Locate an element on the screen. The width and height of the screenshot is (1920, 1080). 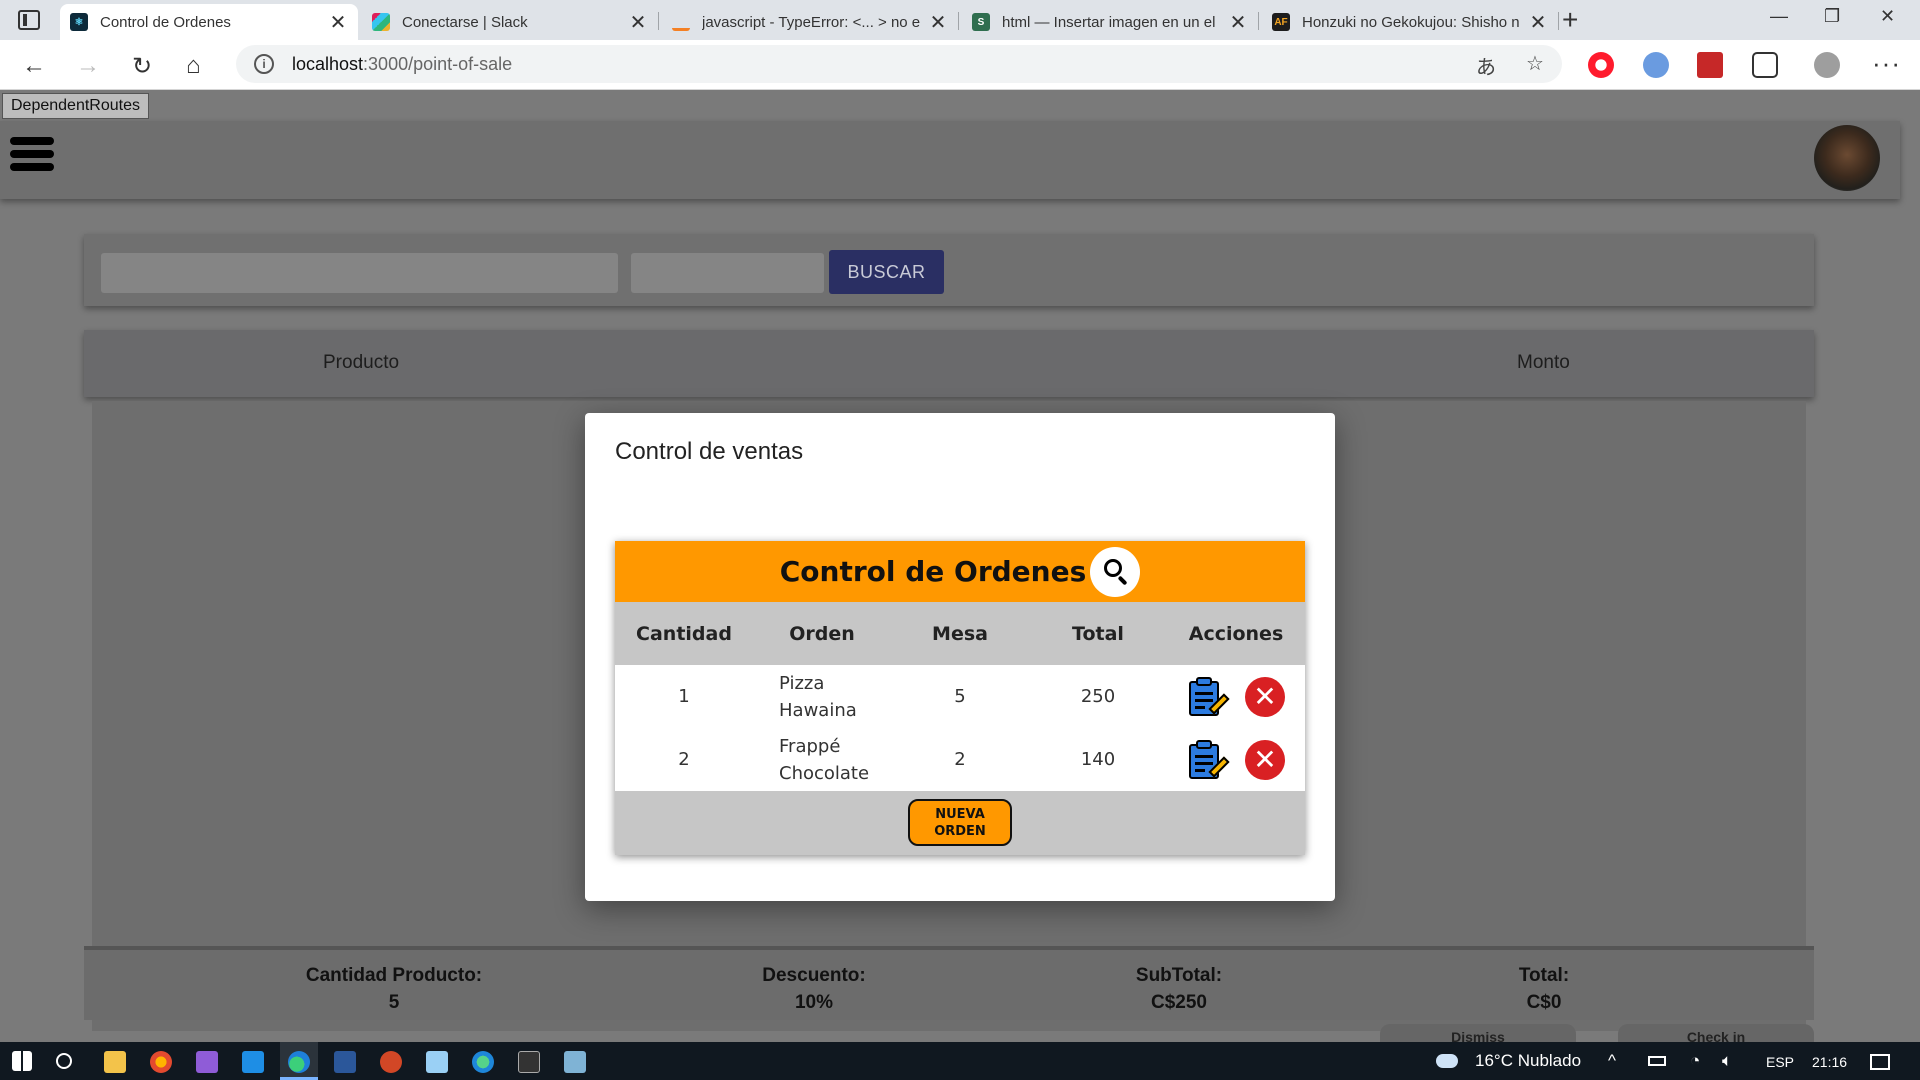
url-host: localhost is located at coordinates (328, 63).